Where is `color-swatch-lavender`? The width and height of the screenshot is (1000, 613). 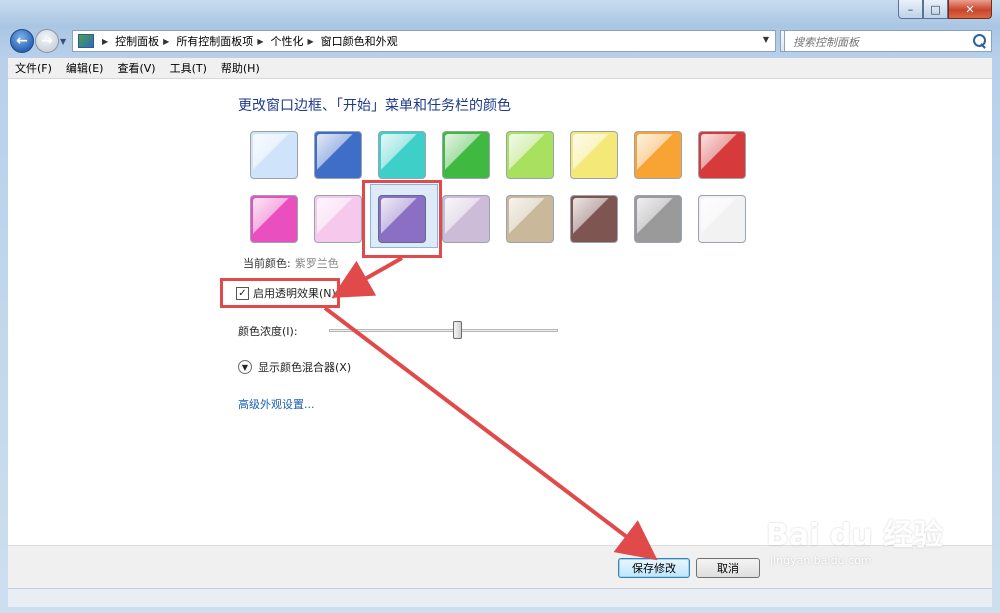 color-swatch-lavender is located at coordinates (466, 219).